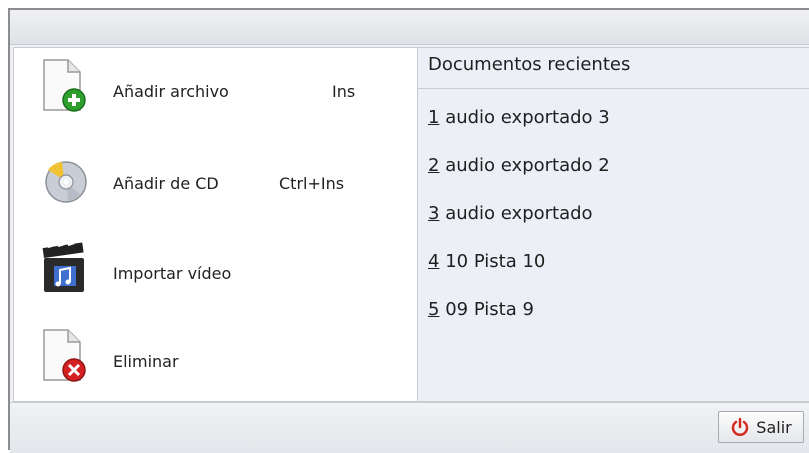  I want to click on add-cd-command: Añadir de CD Ctrl+Ins, so click(215, 182).